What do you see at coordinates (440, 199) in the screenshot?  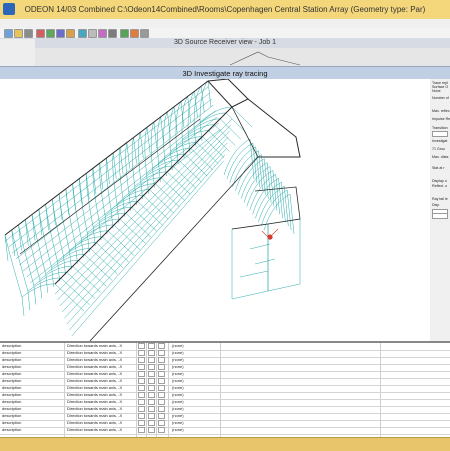 I see `panel-label: Ray tail le` at bounding box center [440, 199].